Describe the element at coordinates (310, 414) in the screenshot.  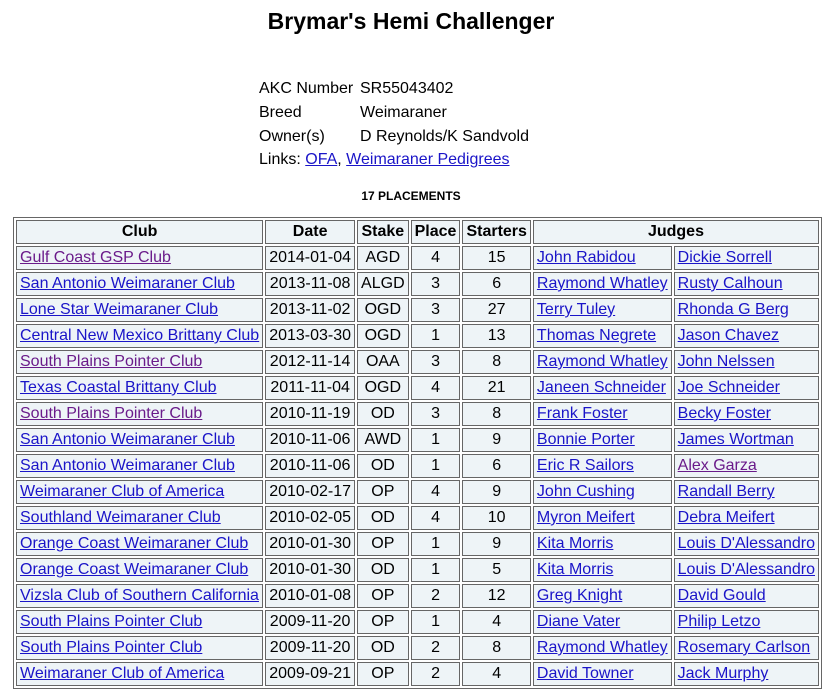
I see `date-cell: 2010-11-19` at that location.